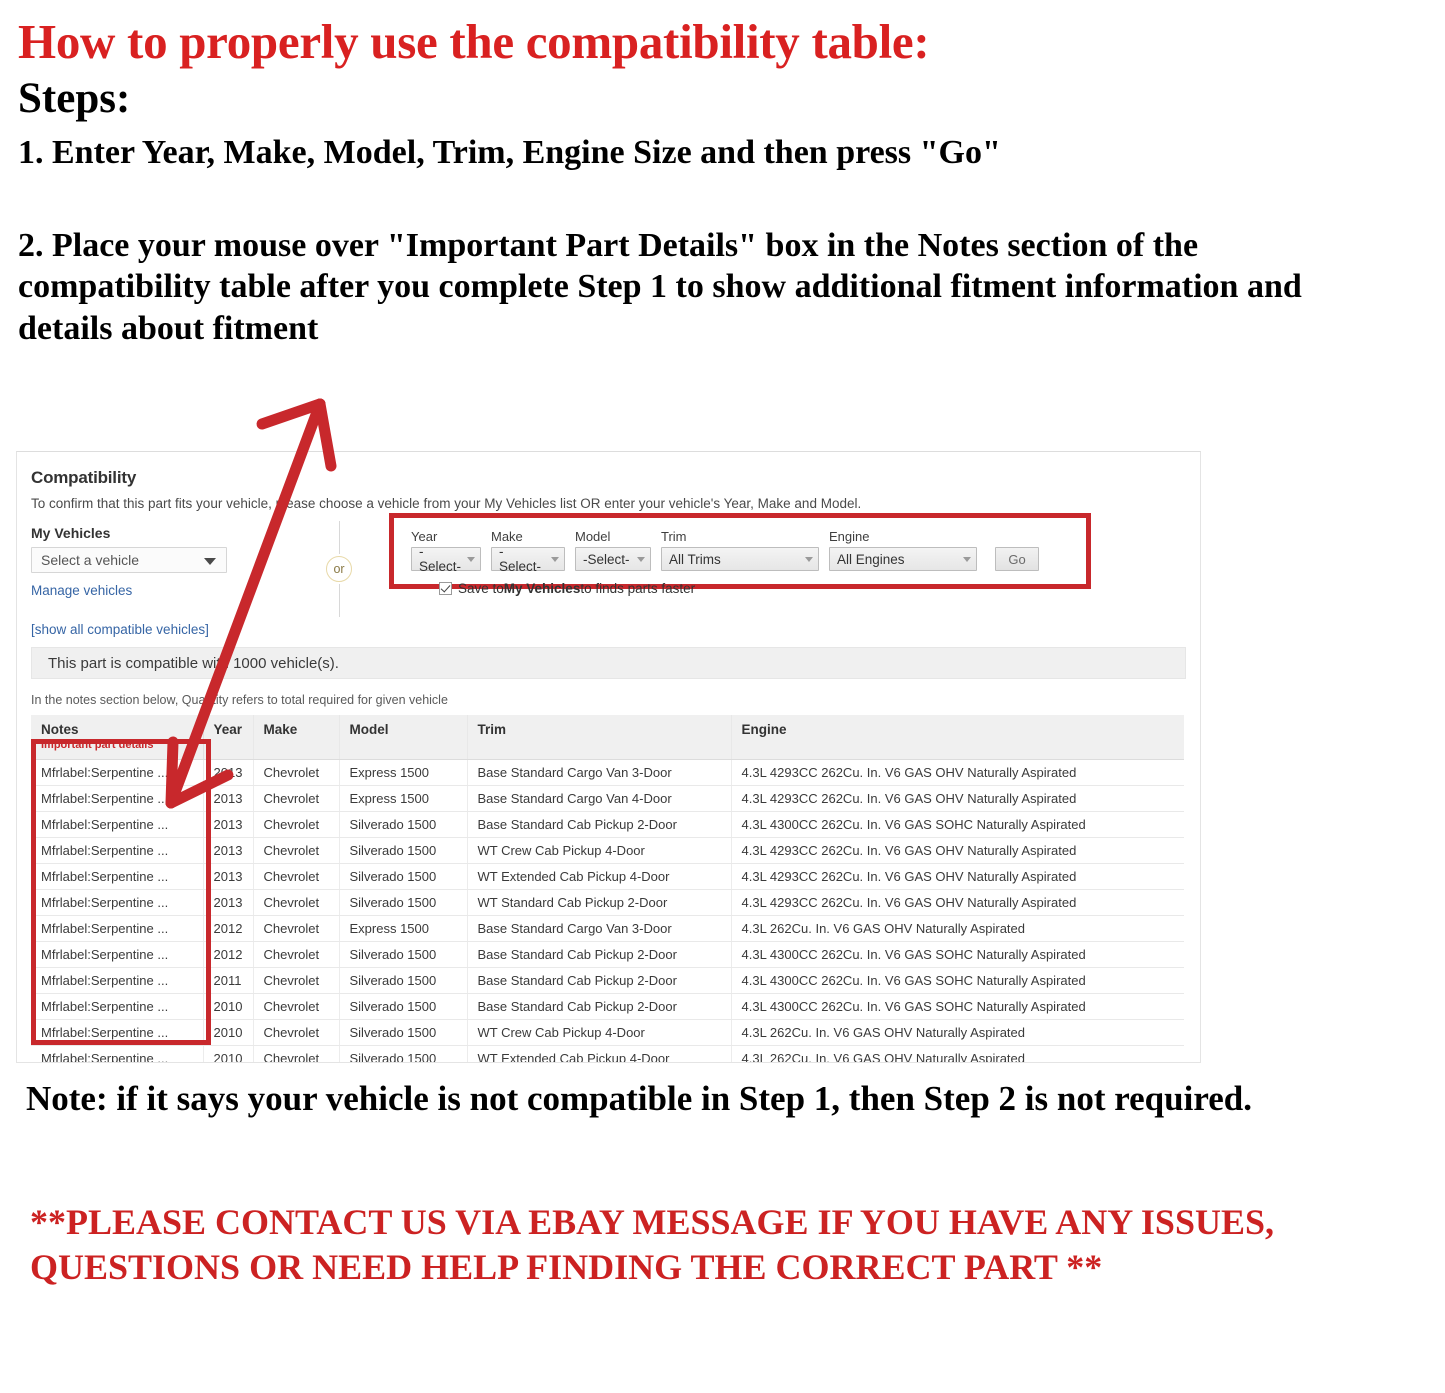 The height and width of the screenshot is (1393, 1445). I want to click on manage-vehicles-link: Manage vehicles, so click(163, 590).